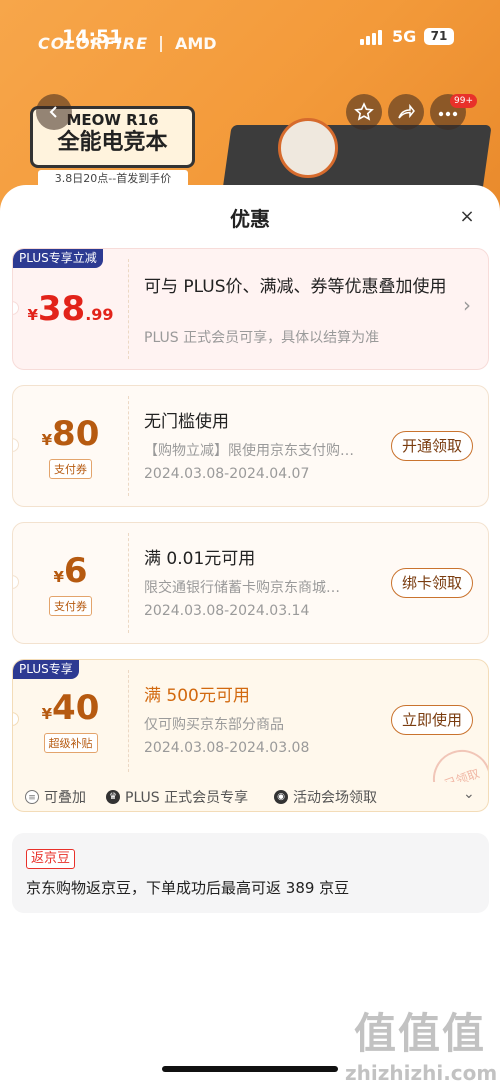 This screenshot has height=1083, width=500. What do you see at coordinates (70, 434) in the screenshot?
I see `coupon-amount: ¥80` at bounding box center [70, 434].